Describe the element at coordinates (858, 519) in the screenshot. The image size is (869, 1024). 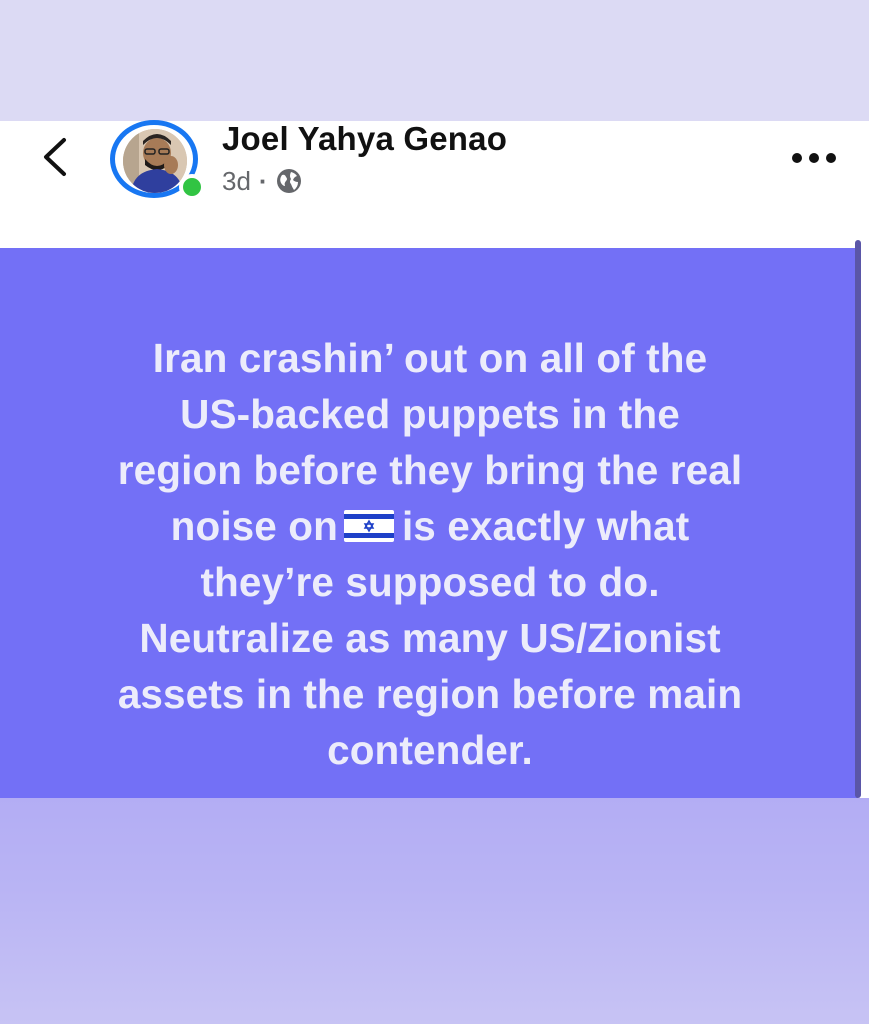
I see `scrollbar` at that location.